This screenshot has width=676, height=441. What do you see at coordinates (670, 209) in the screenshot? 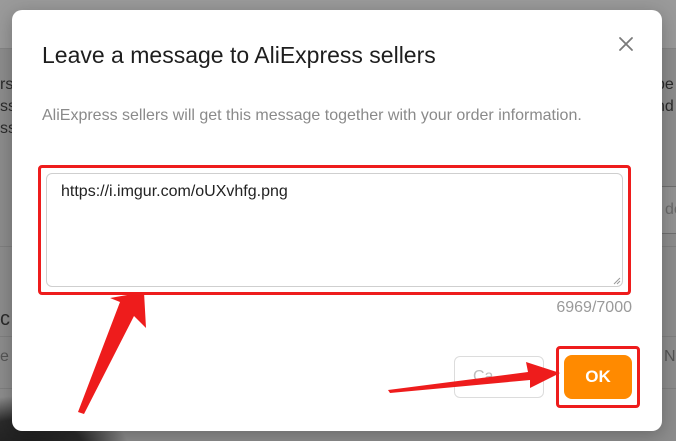
I see `background-input-text: de` at bounding box center [670, 209].